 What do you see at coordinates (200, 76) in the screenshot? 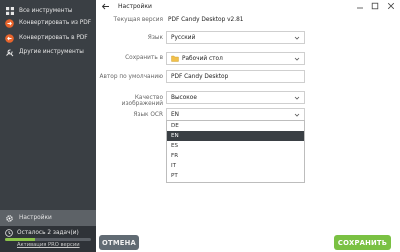
I see `author-input-value: PDF Candy Desktop` at bounding box center [200, 76].